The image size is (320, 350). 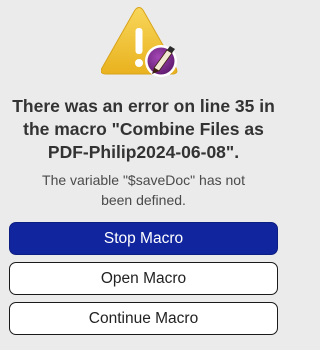 I want to click on open-macro-button: Open Macro, so click(x=143, y=278).